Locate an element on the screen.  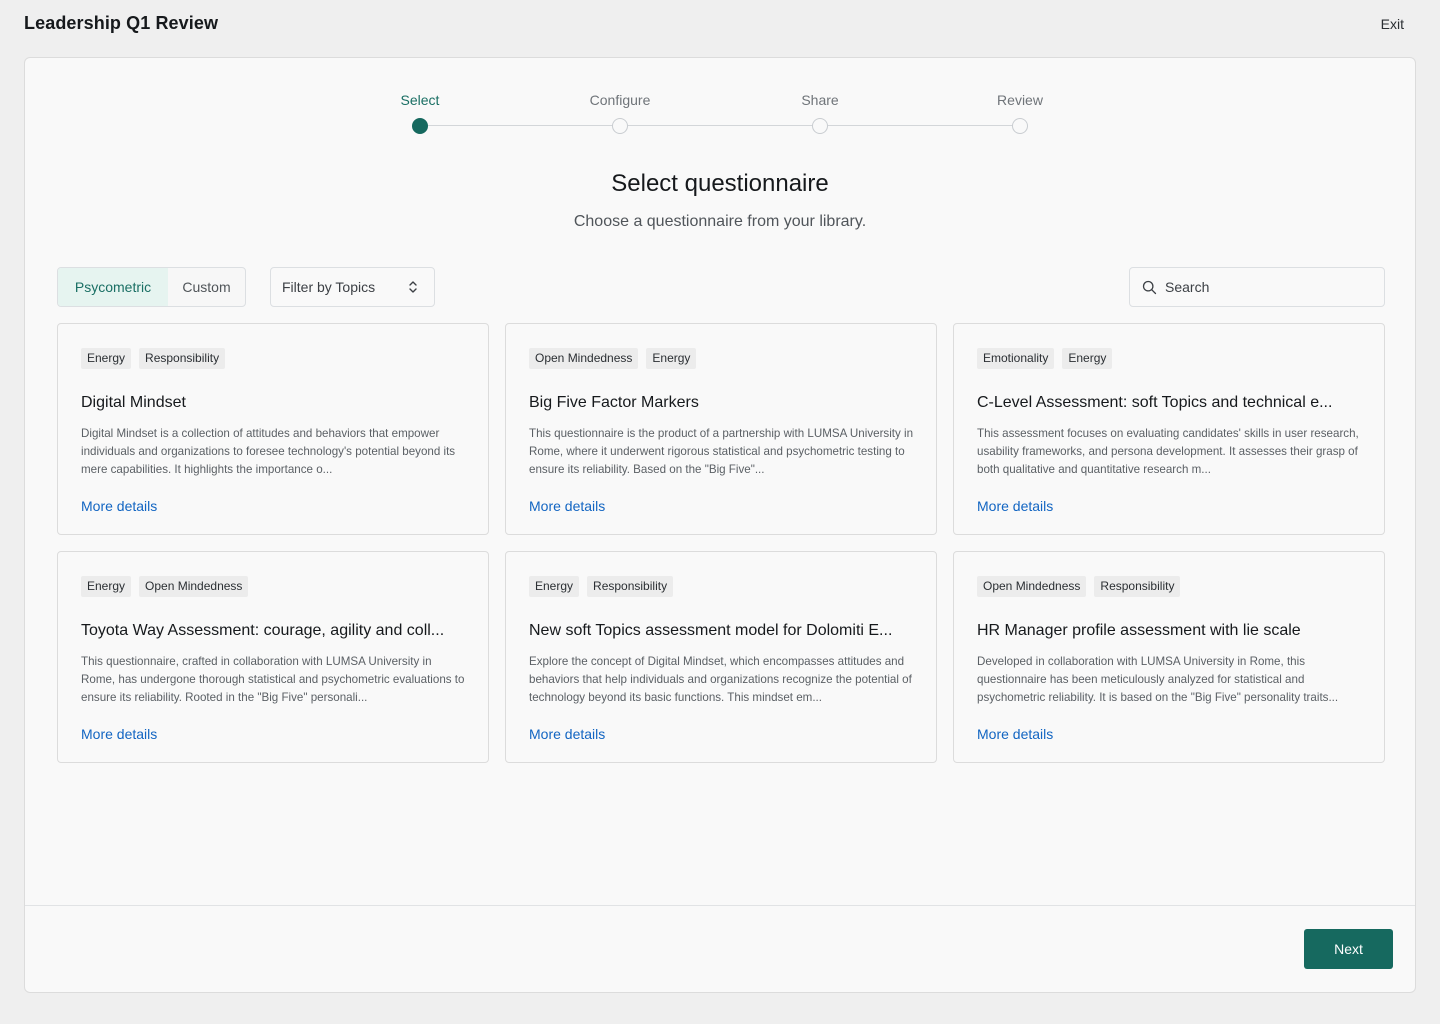
footer-divider is located at coordinates (720, 905).